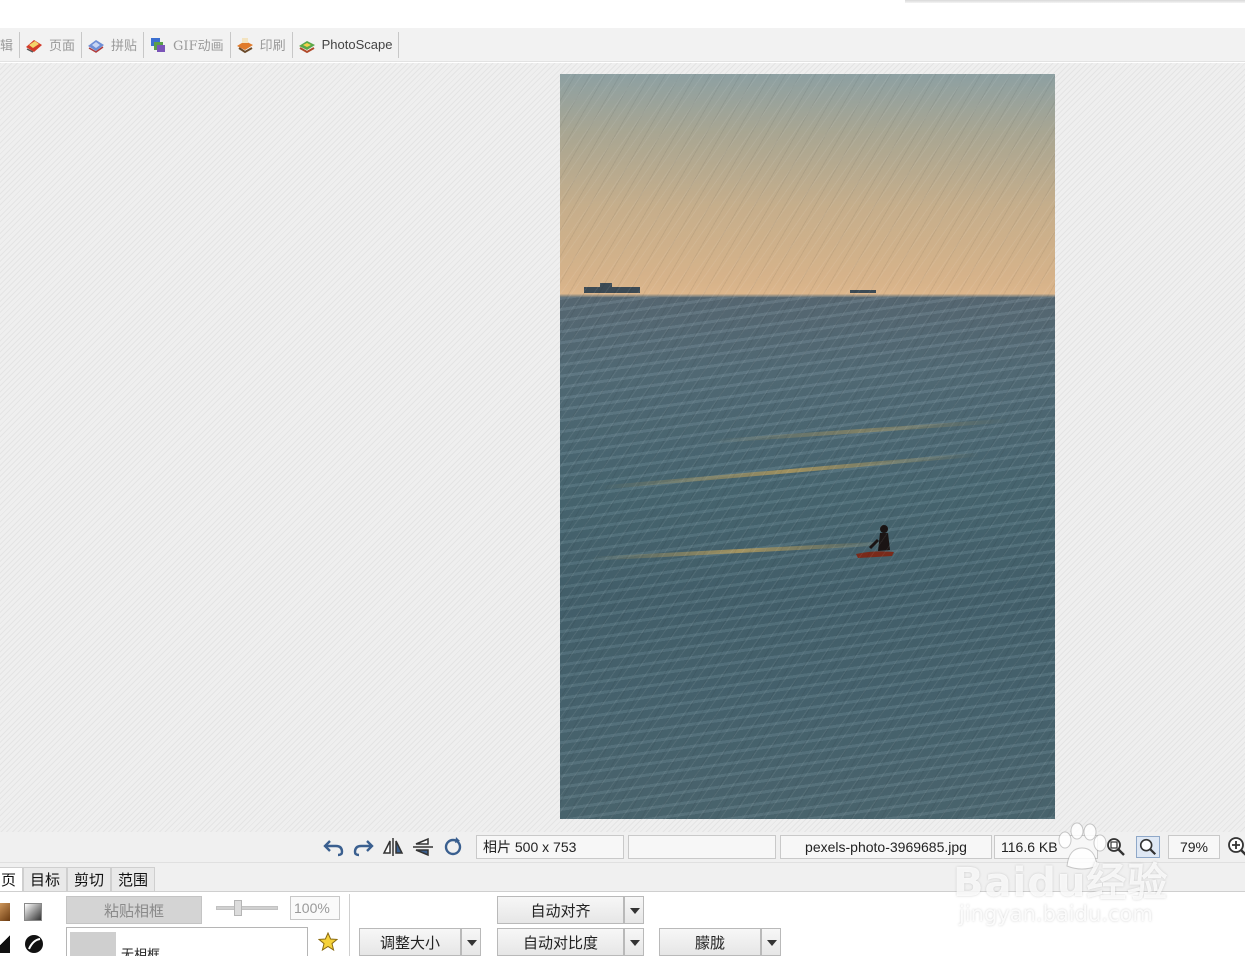  What do you see at coordinates (471, 942) in the screenshot?
I see `resize-dropdown-button` at bounding box center [471, 942].